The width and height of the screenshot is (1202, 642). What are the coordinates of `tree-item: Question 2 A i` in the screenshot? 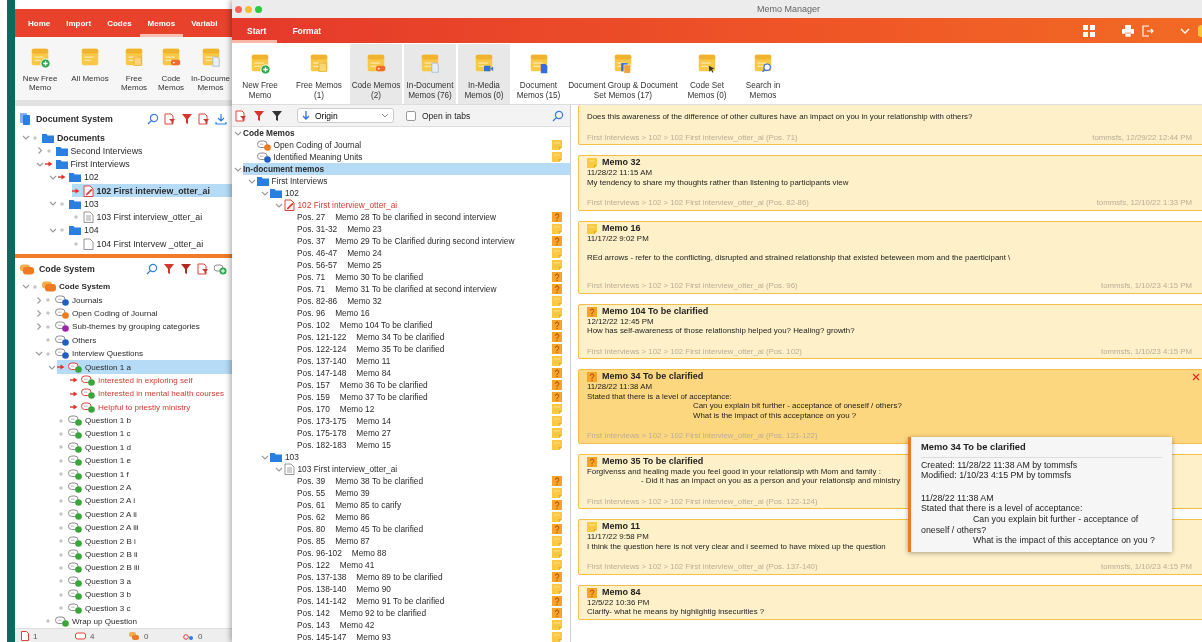 It's located at (144, 501).